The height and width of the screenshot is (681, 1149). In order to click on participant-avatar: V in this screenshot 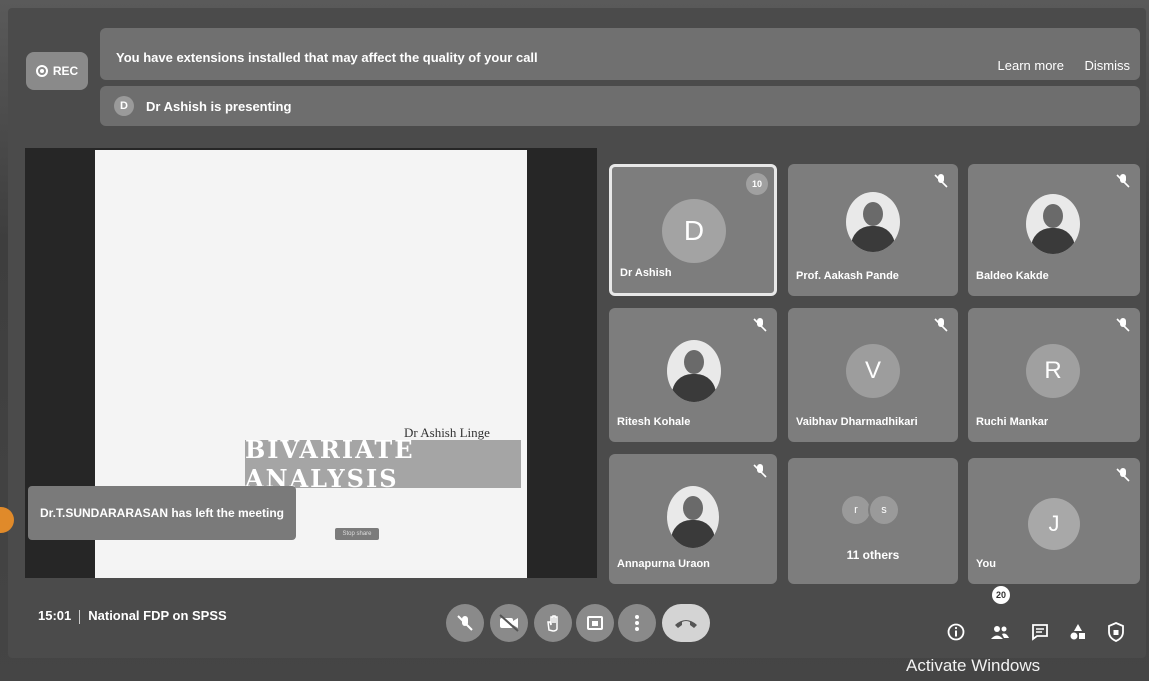, I will do `click(873, 371)`.